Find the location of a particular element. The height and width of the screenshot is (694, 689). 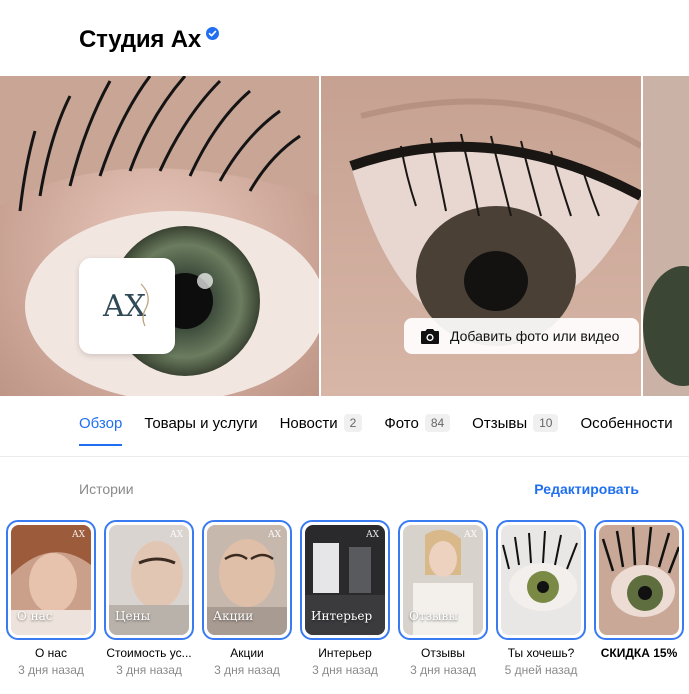

org-title: Студия Ах is located at coordinates (140, 39).